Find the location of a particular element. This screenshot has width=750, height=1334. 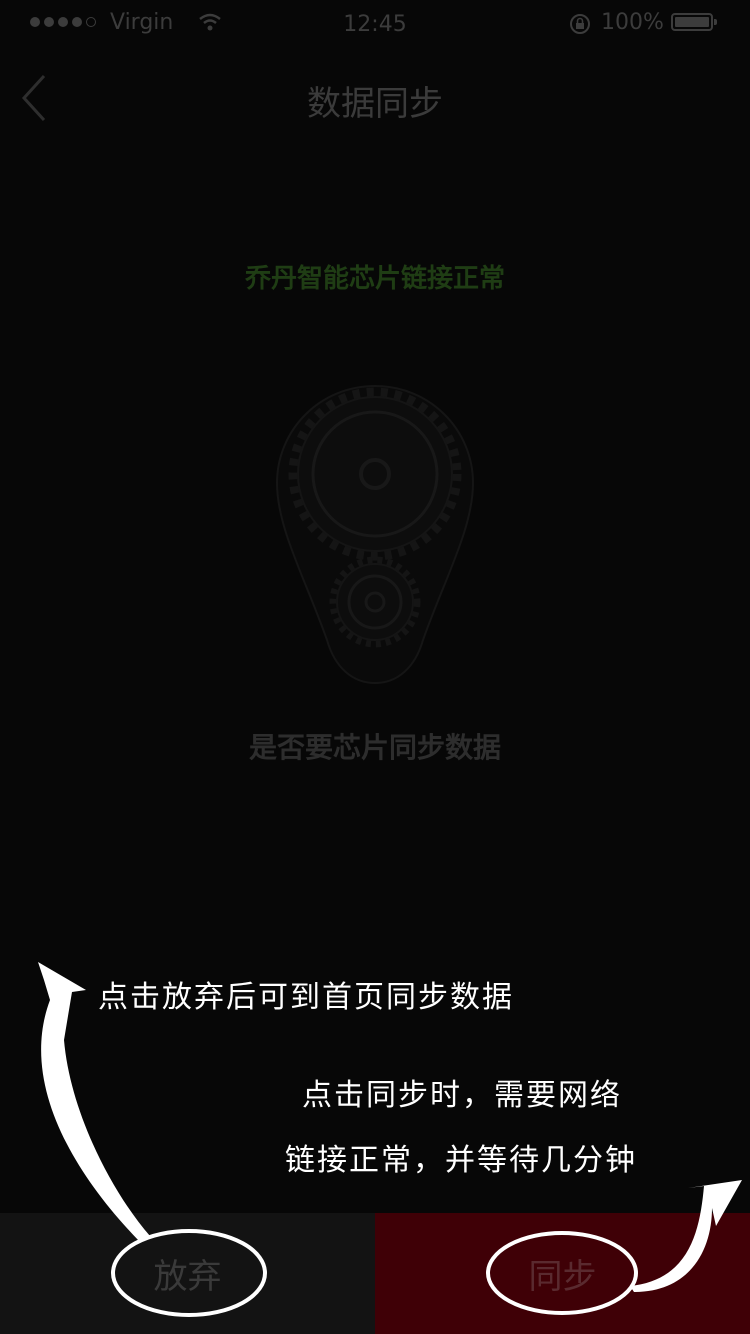

discard-button-label: 放弃 is located at coordinates (187, 1277).